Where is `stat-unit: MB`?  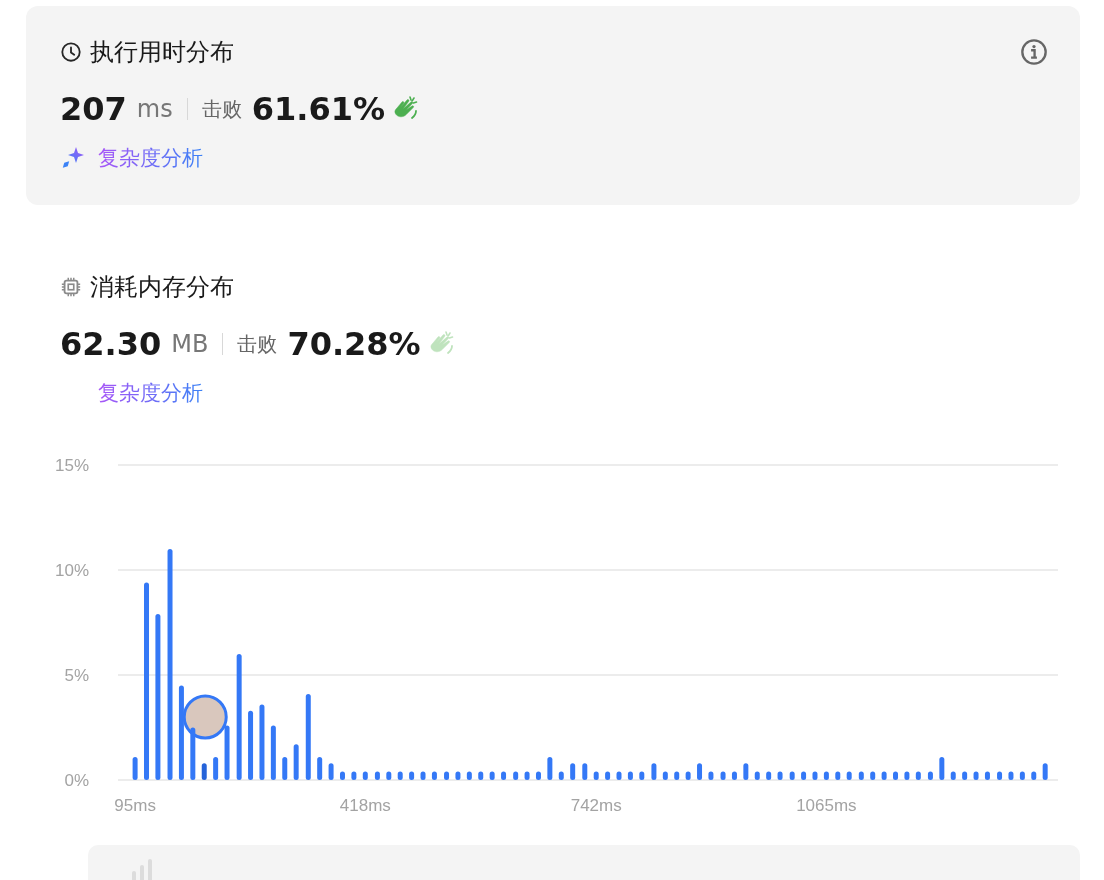 stat-unit: MB is located at coordinates (190, 344).